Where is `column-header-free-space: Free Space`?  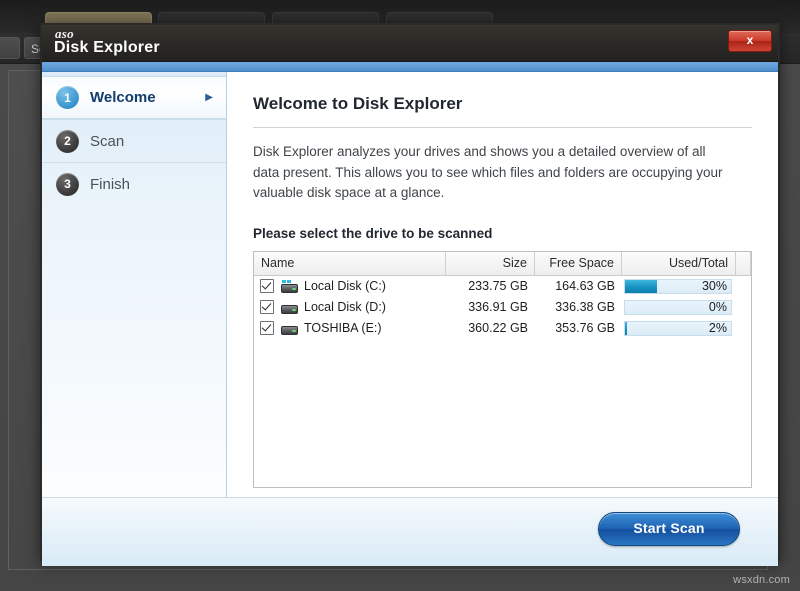
column-header-free-space: Free Space is located at coordinates (578, 263).